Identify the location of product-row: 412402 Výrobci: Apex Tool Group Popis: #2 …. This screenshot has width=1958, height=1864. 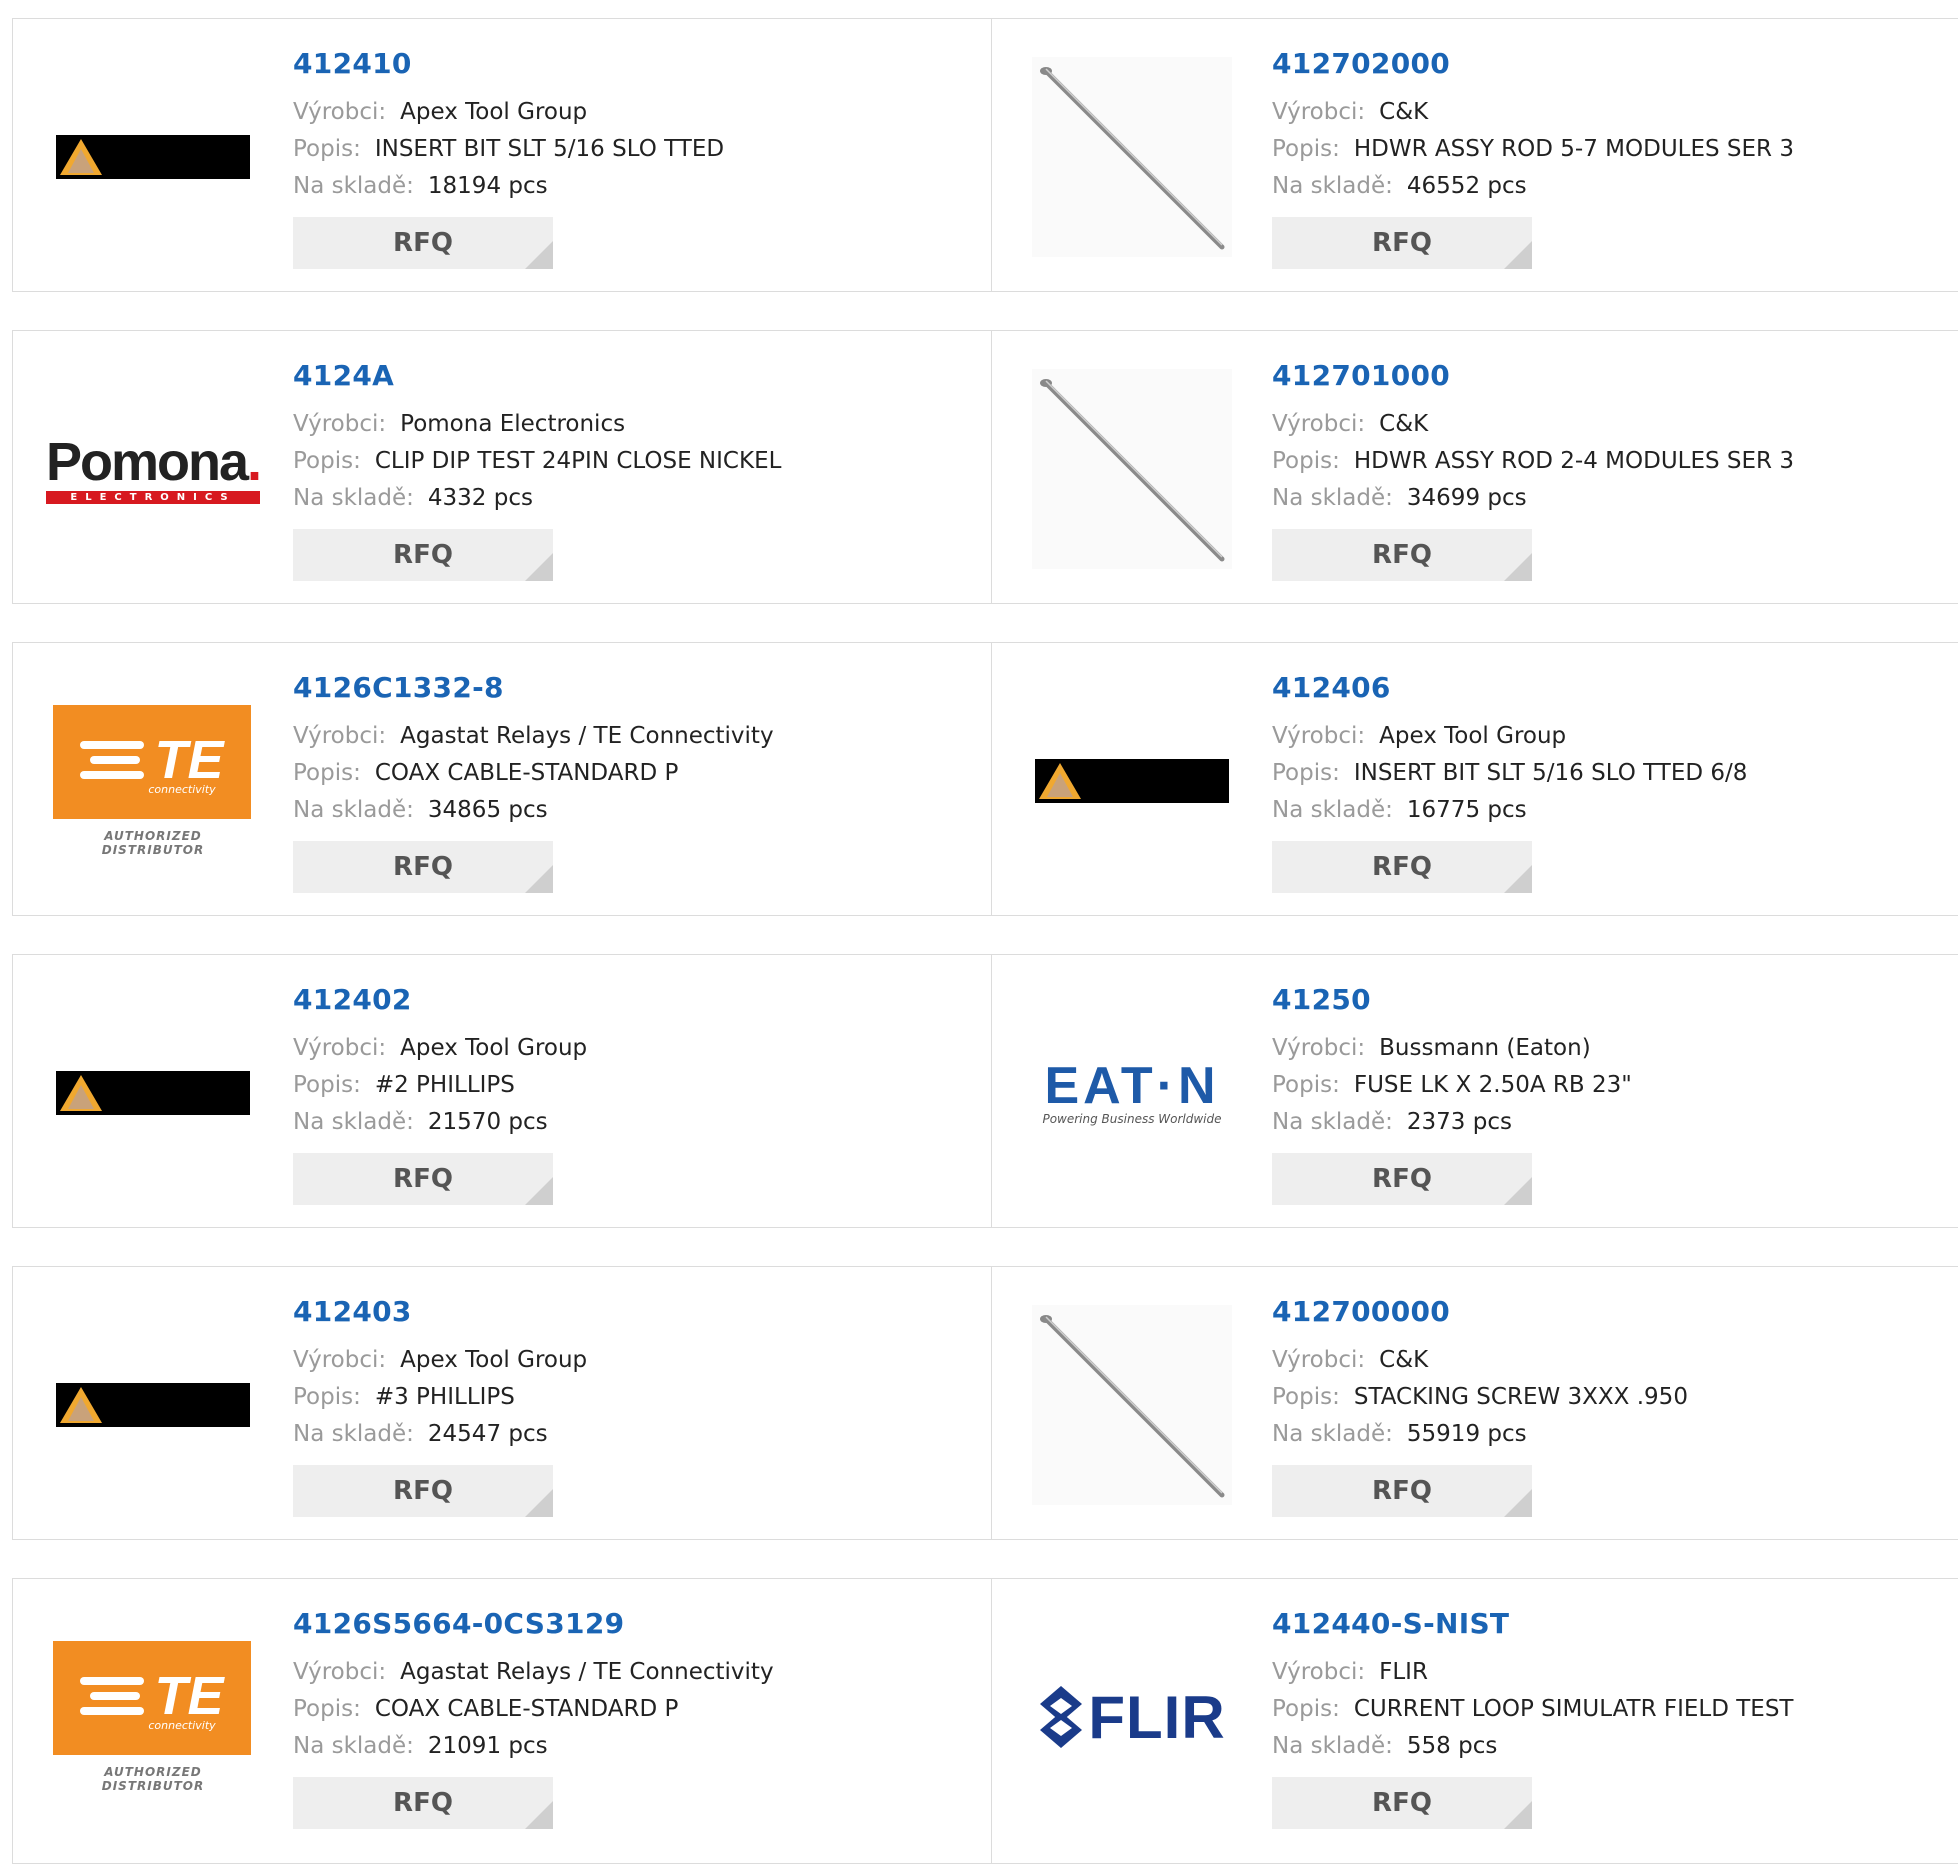
(985, 1091).